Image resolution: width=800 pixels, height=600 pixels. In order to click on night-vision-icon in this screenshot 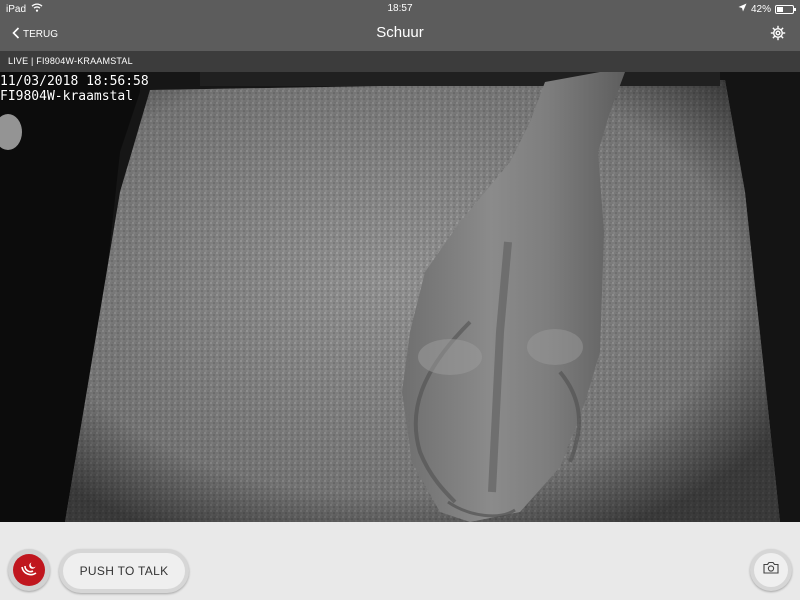, I will do `click(29, 576)`.